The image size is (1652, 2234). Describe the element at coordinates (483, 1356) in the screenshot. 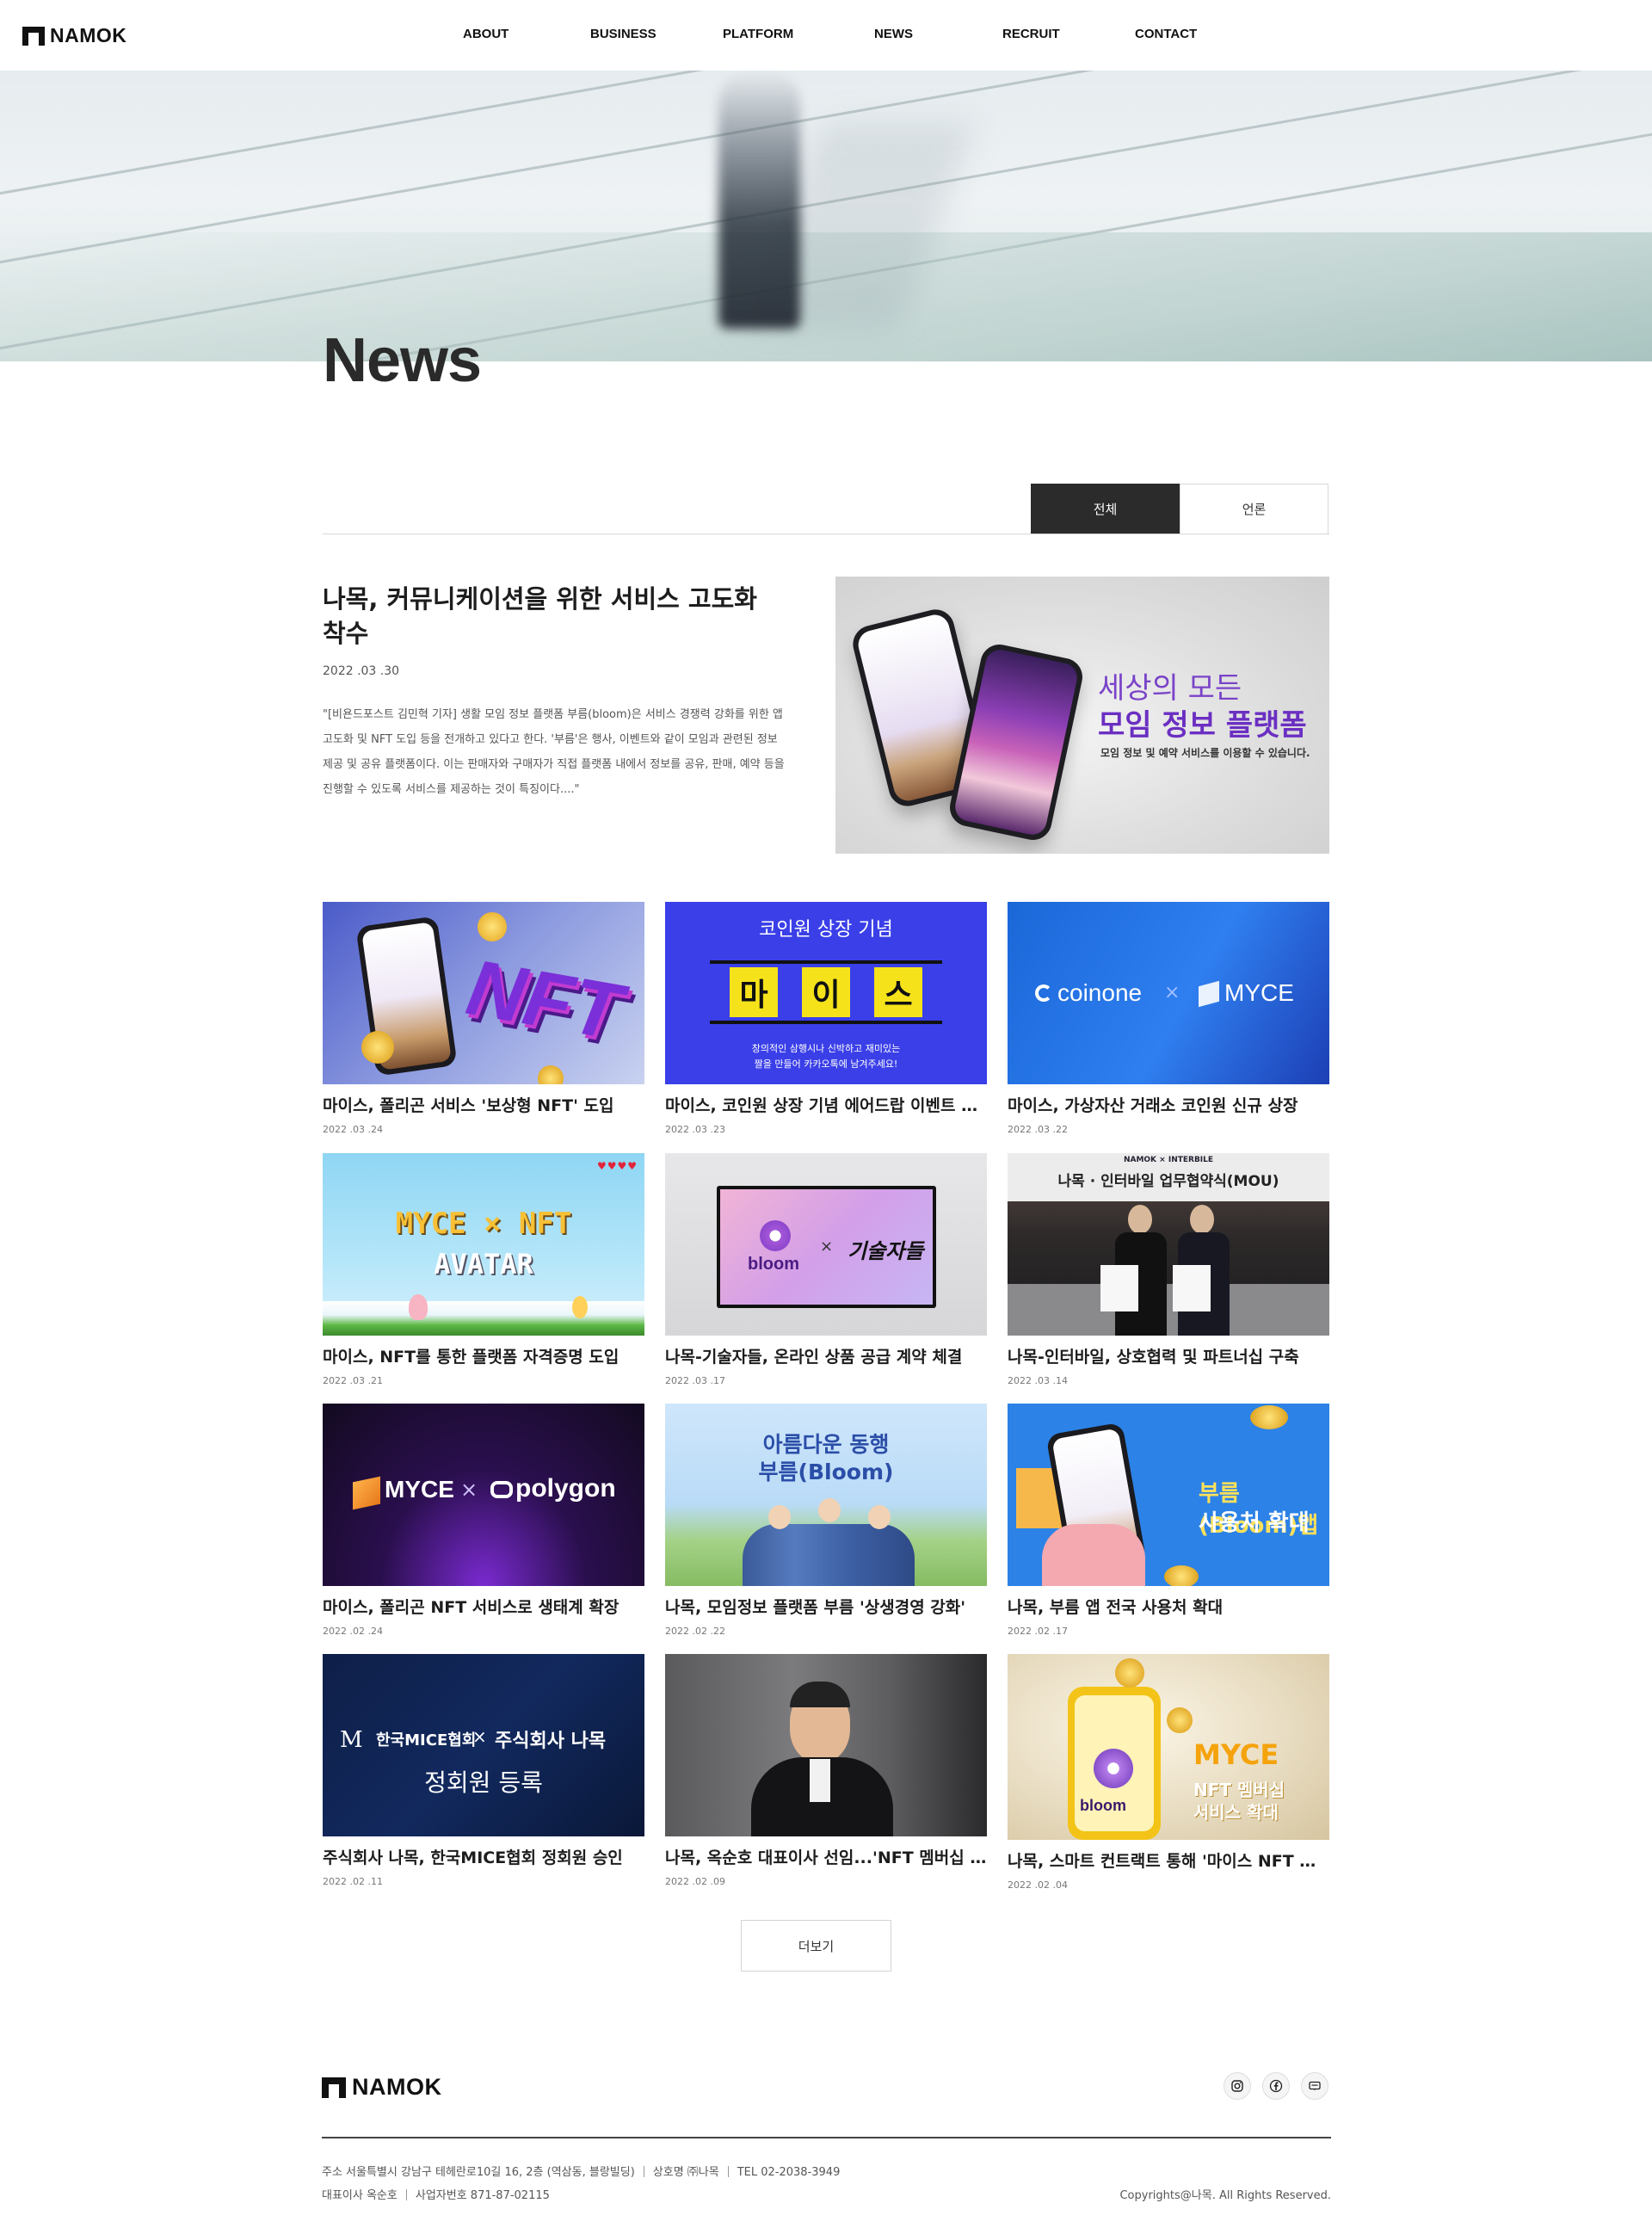

I see `news-title: 마이스, NFT를 통한 플랫폼 자격증명 도입` at that location.